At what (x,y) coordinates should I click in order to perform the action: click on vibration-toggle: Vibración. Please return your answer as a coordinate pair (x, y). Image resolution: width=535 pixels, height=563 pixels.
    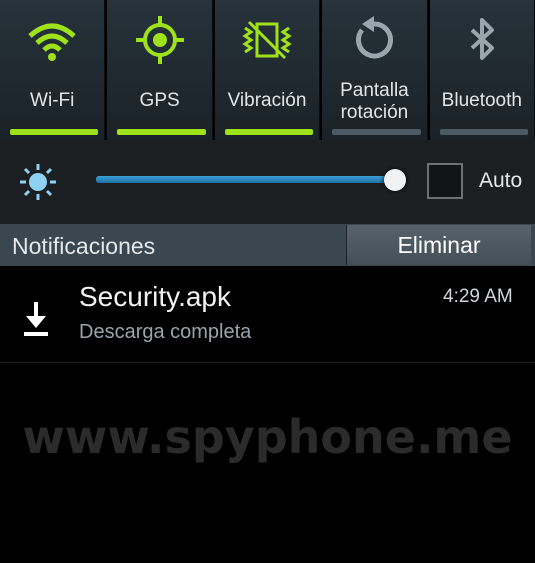
    Looking at the image, I should click on (267, 70).